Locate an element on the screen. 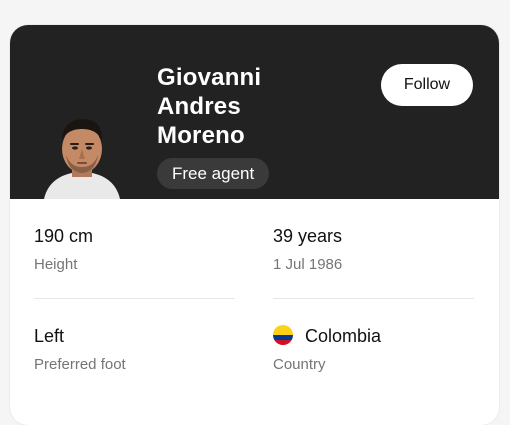  player-name-line: Giovanni is located at coordinates (209, 77).